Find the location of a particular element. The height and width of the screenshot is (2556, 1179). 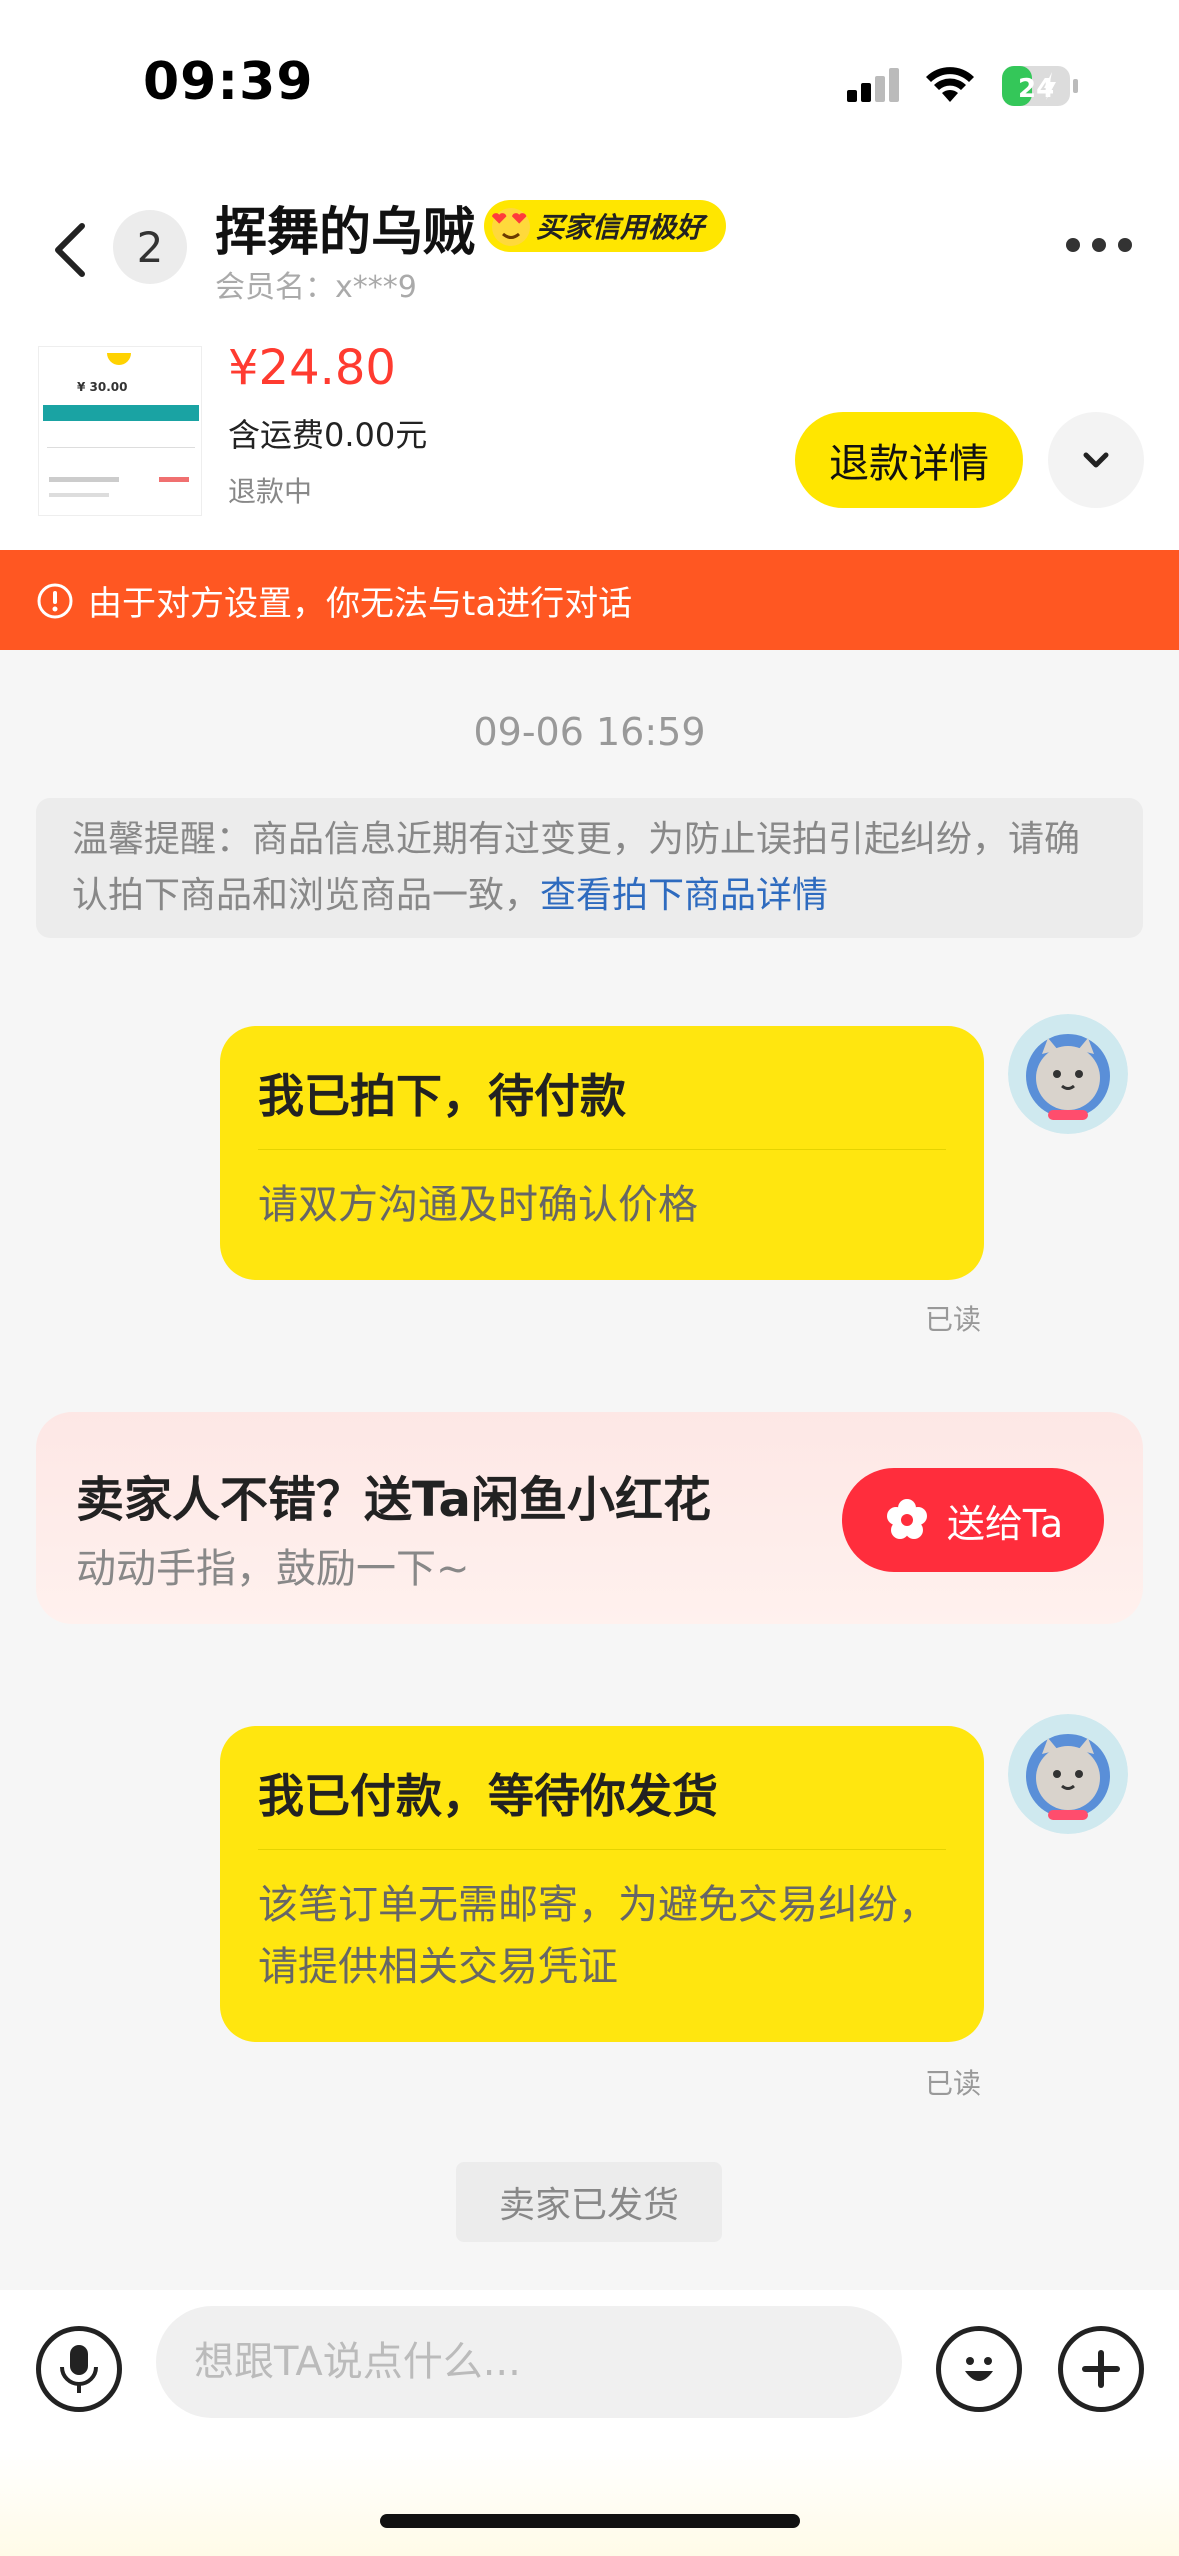

message-timestamp: 09-06 16:59 is located at coordinates (589, 732).